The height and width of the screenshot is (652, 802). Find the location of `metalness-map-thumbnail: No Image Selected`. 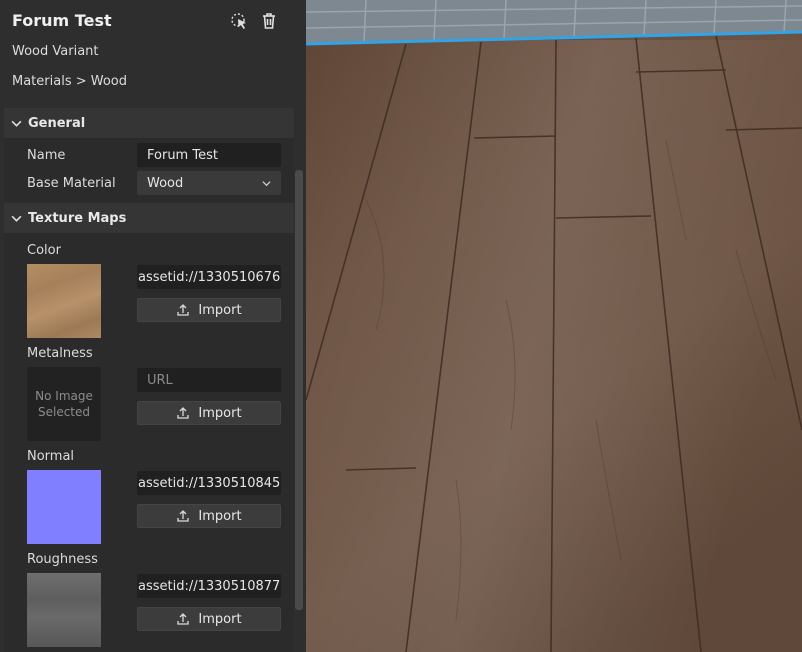

metalness-map-thumbnail: No Image Selected is located at coordinates (64, 404).